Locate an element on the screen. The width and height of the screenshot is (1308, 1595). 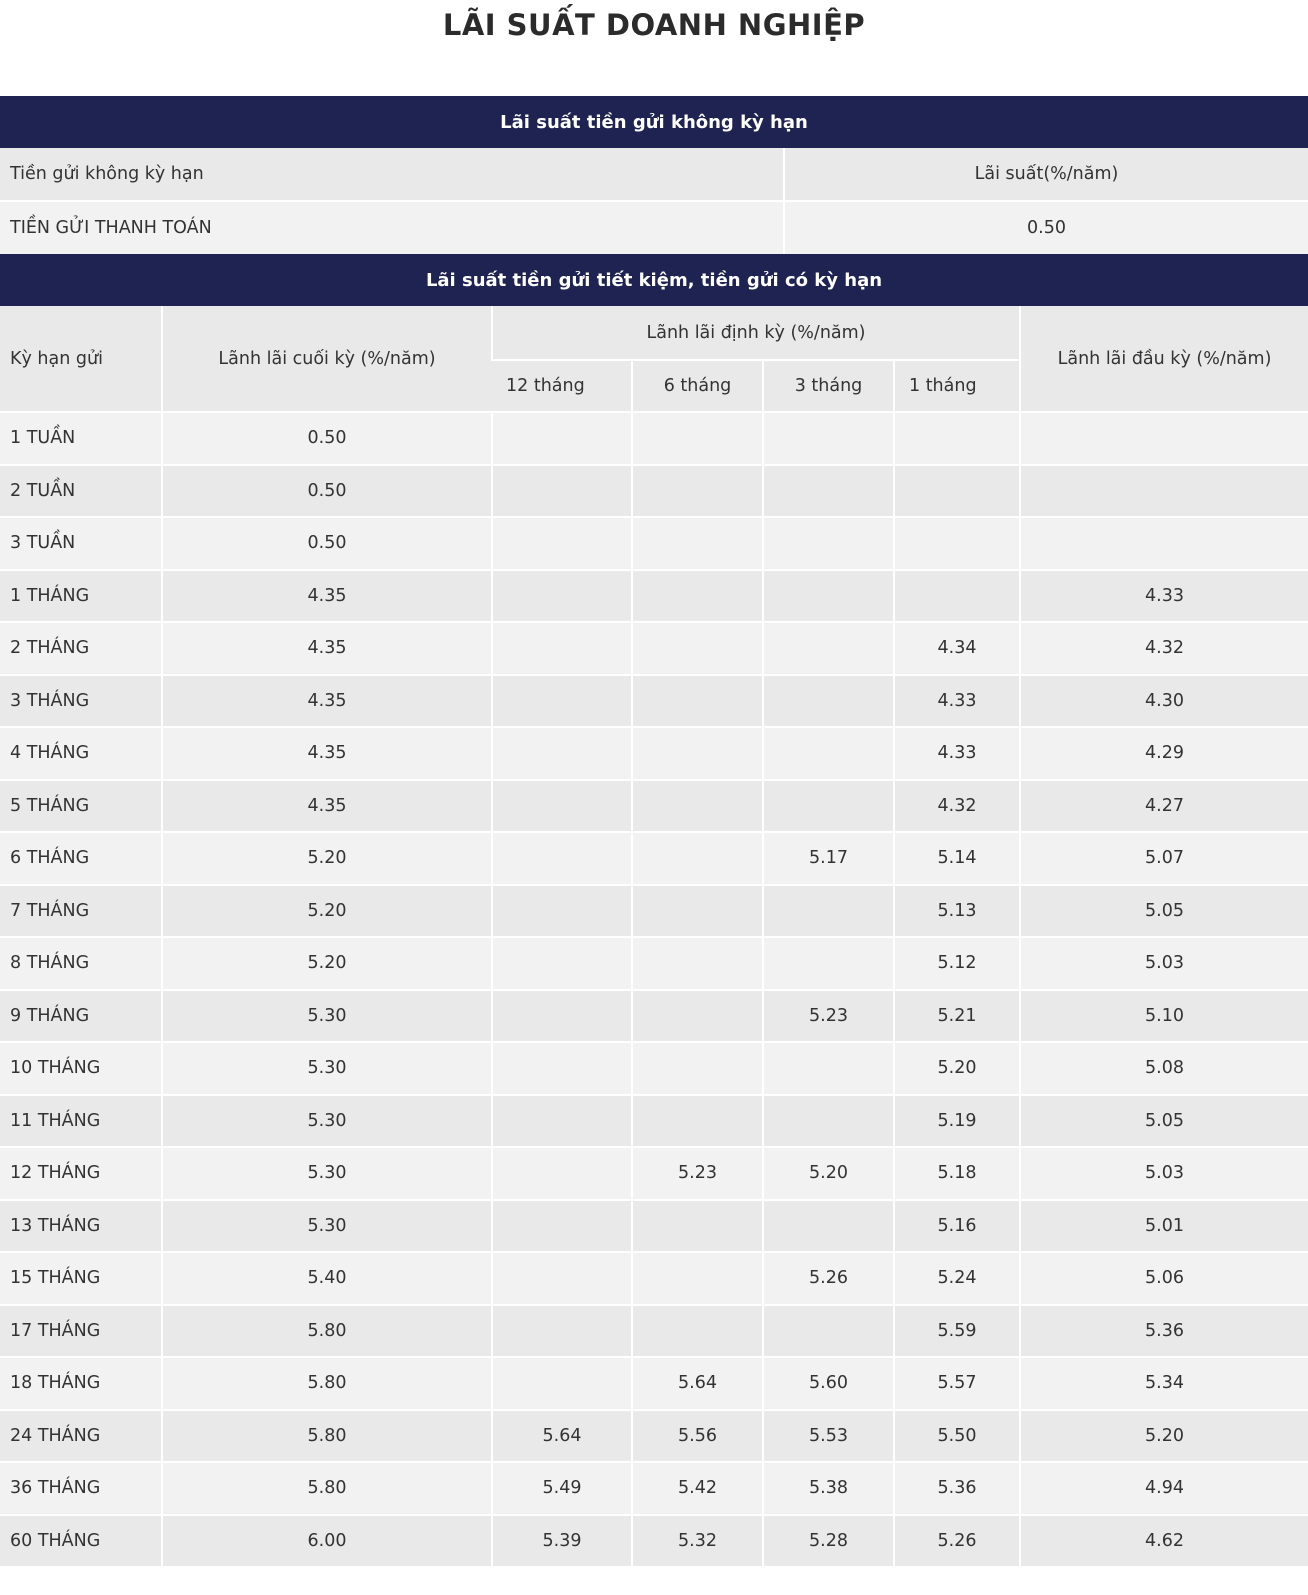
header-term: Kỳ hạn gửi is located at coordinates (81, 359).